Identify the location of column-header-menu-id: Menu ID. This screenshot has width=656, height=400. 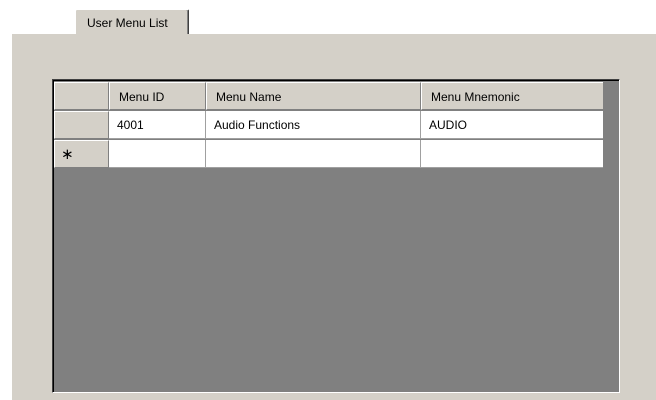
(157, 96).